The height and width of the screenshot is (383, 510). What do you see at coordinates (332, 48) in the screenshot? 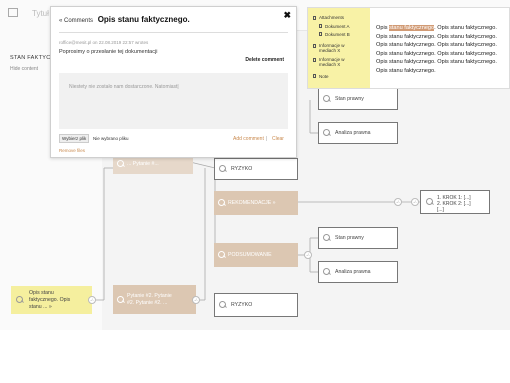
I see `attachment-info-1: Informacje w mediach X` at bounding box center [332, 48].